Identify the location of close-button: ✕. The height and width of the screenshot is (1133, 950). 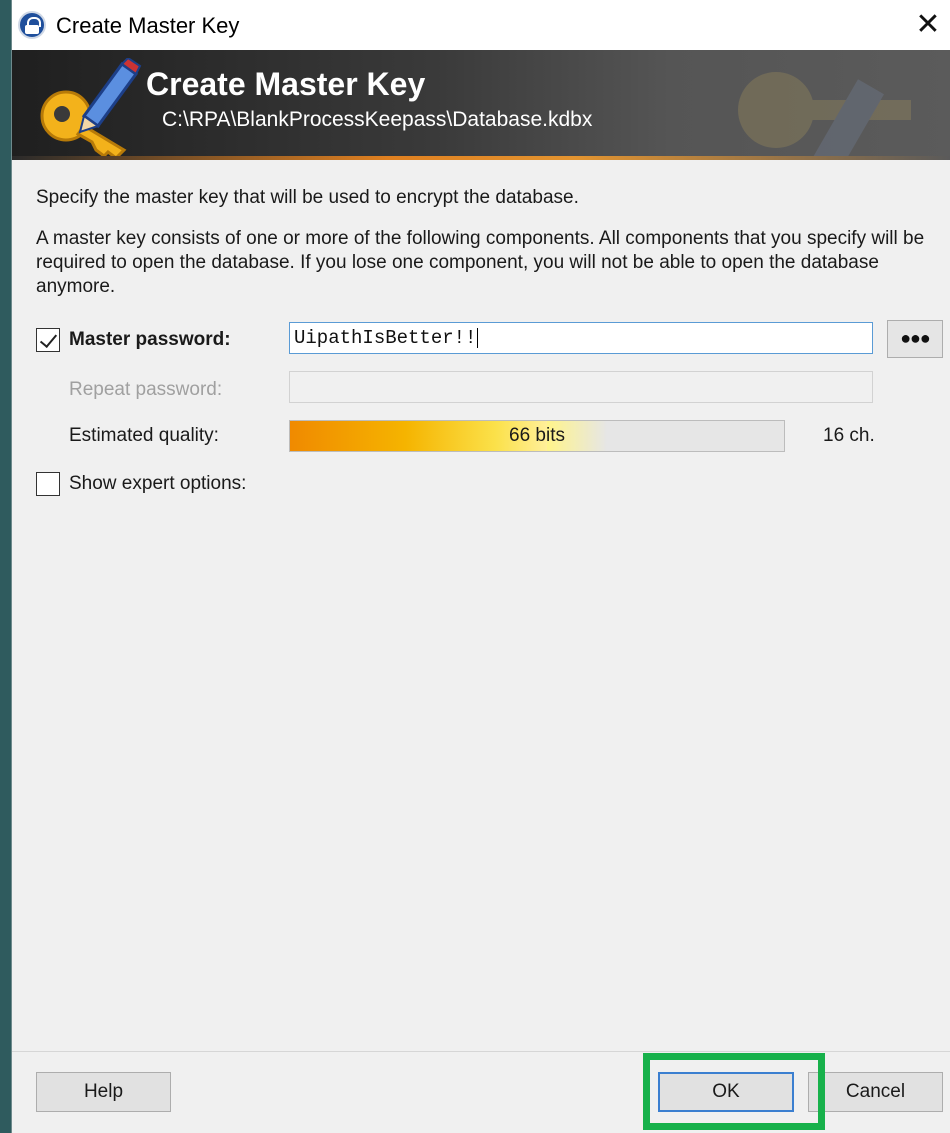
(927, 25).